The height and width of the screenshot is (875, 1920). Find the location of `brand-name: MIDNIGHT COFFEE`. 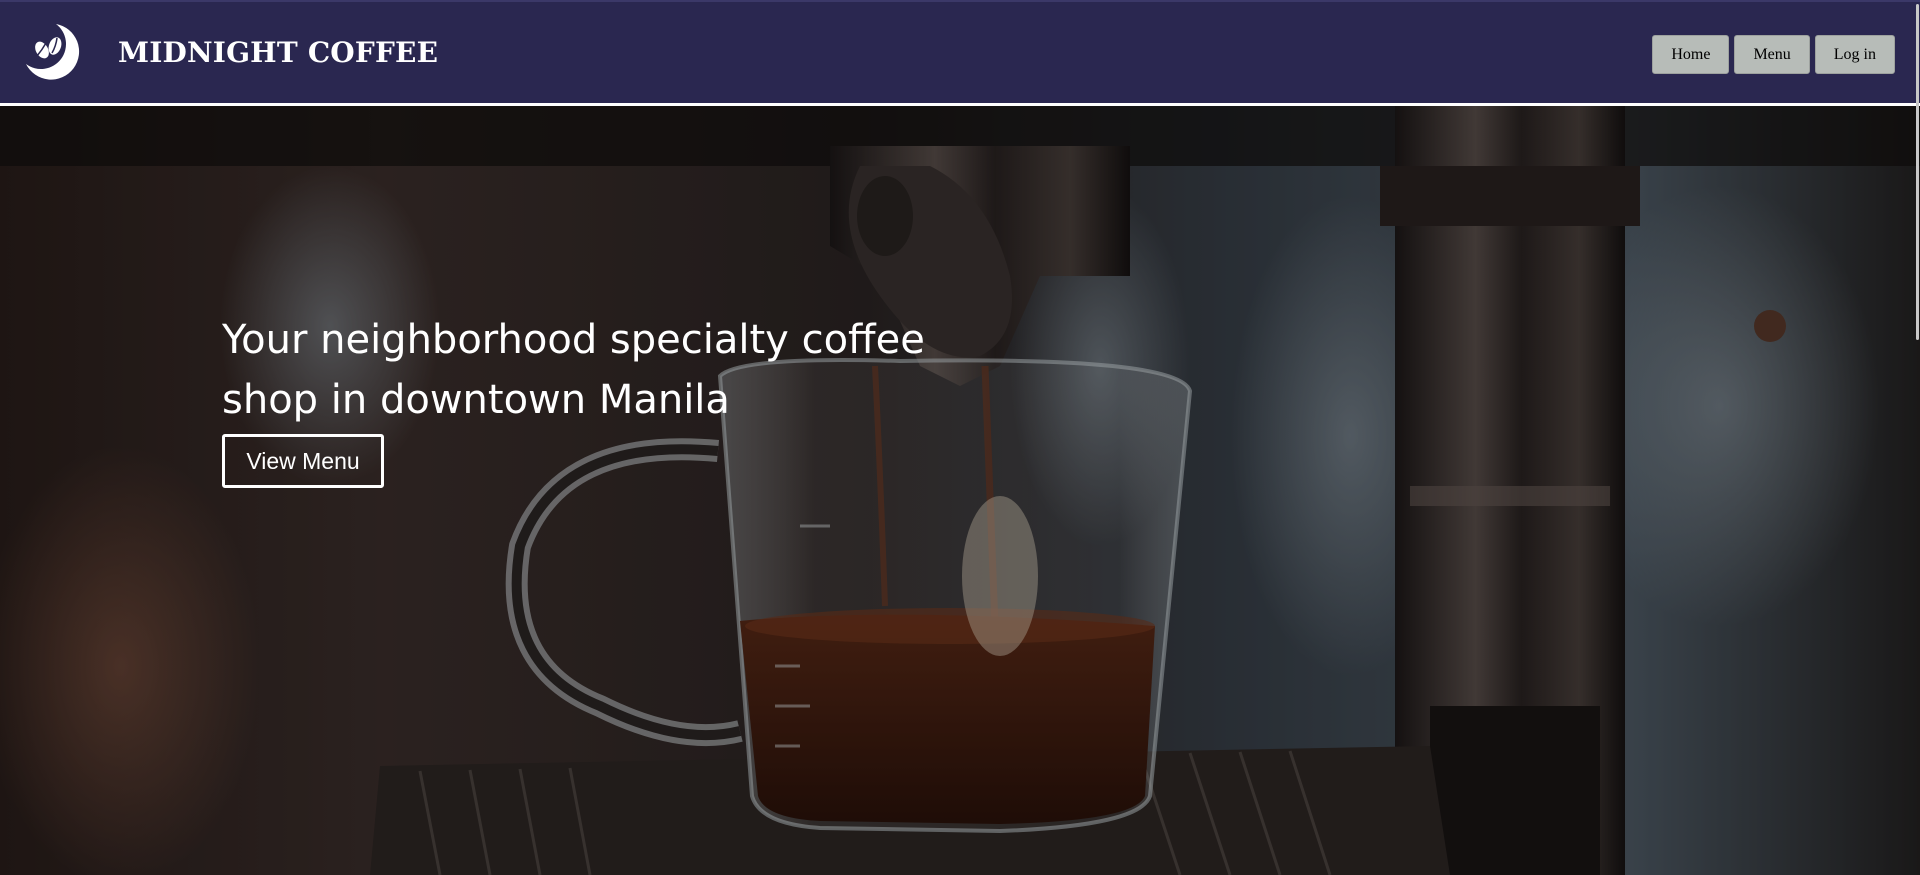

brand-name: MIDNIGHT COFFEE is located at coordinates (278, 52).